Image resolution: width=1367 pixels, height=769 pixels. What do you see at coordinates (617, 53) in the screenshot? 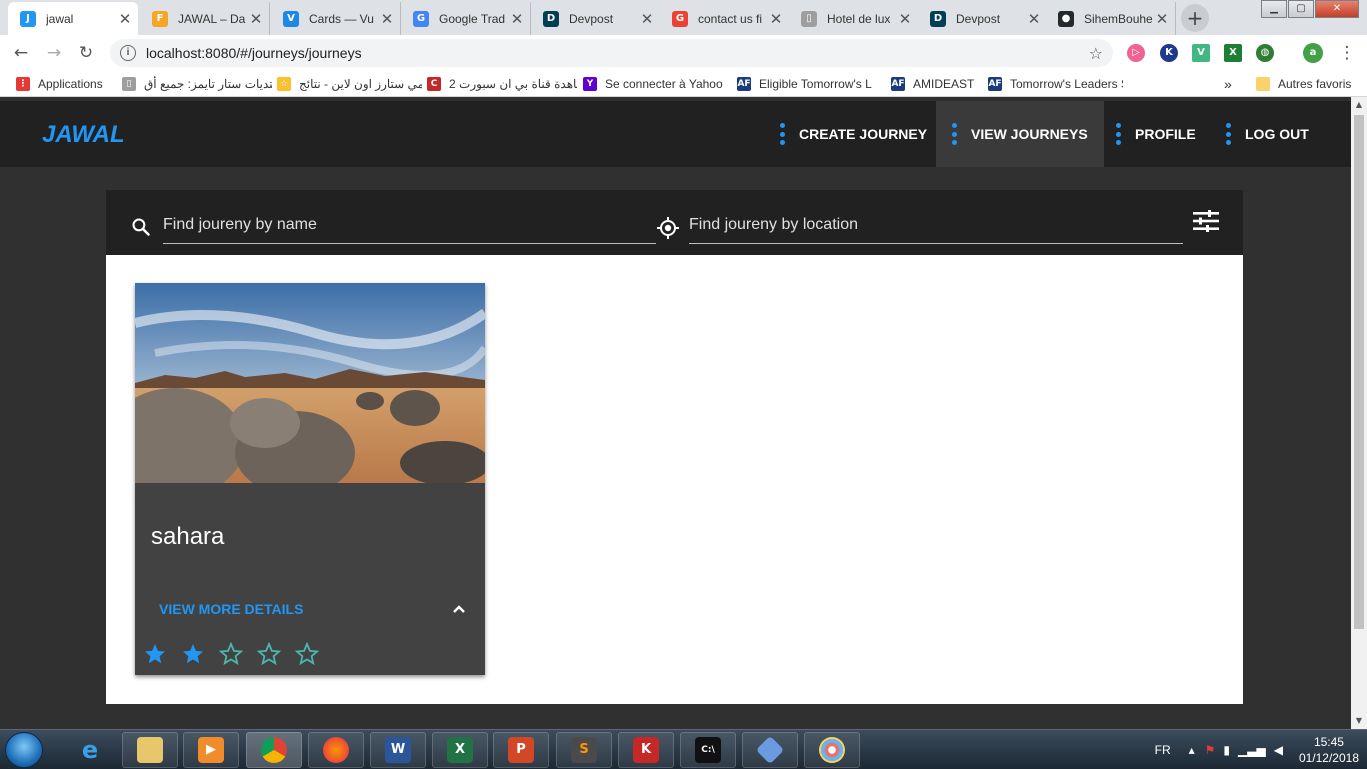
I see `url-input` at bounding box center [617, 53].